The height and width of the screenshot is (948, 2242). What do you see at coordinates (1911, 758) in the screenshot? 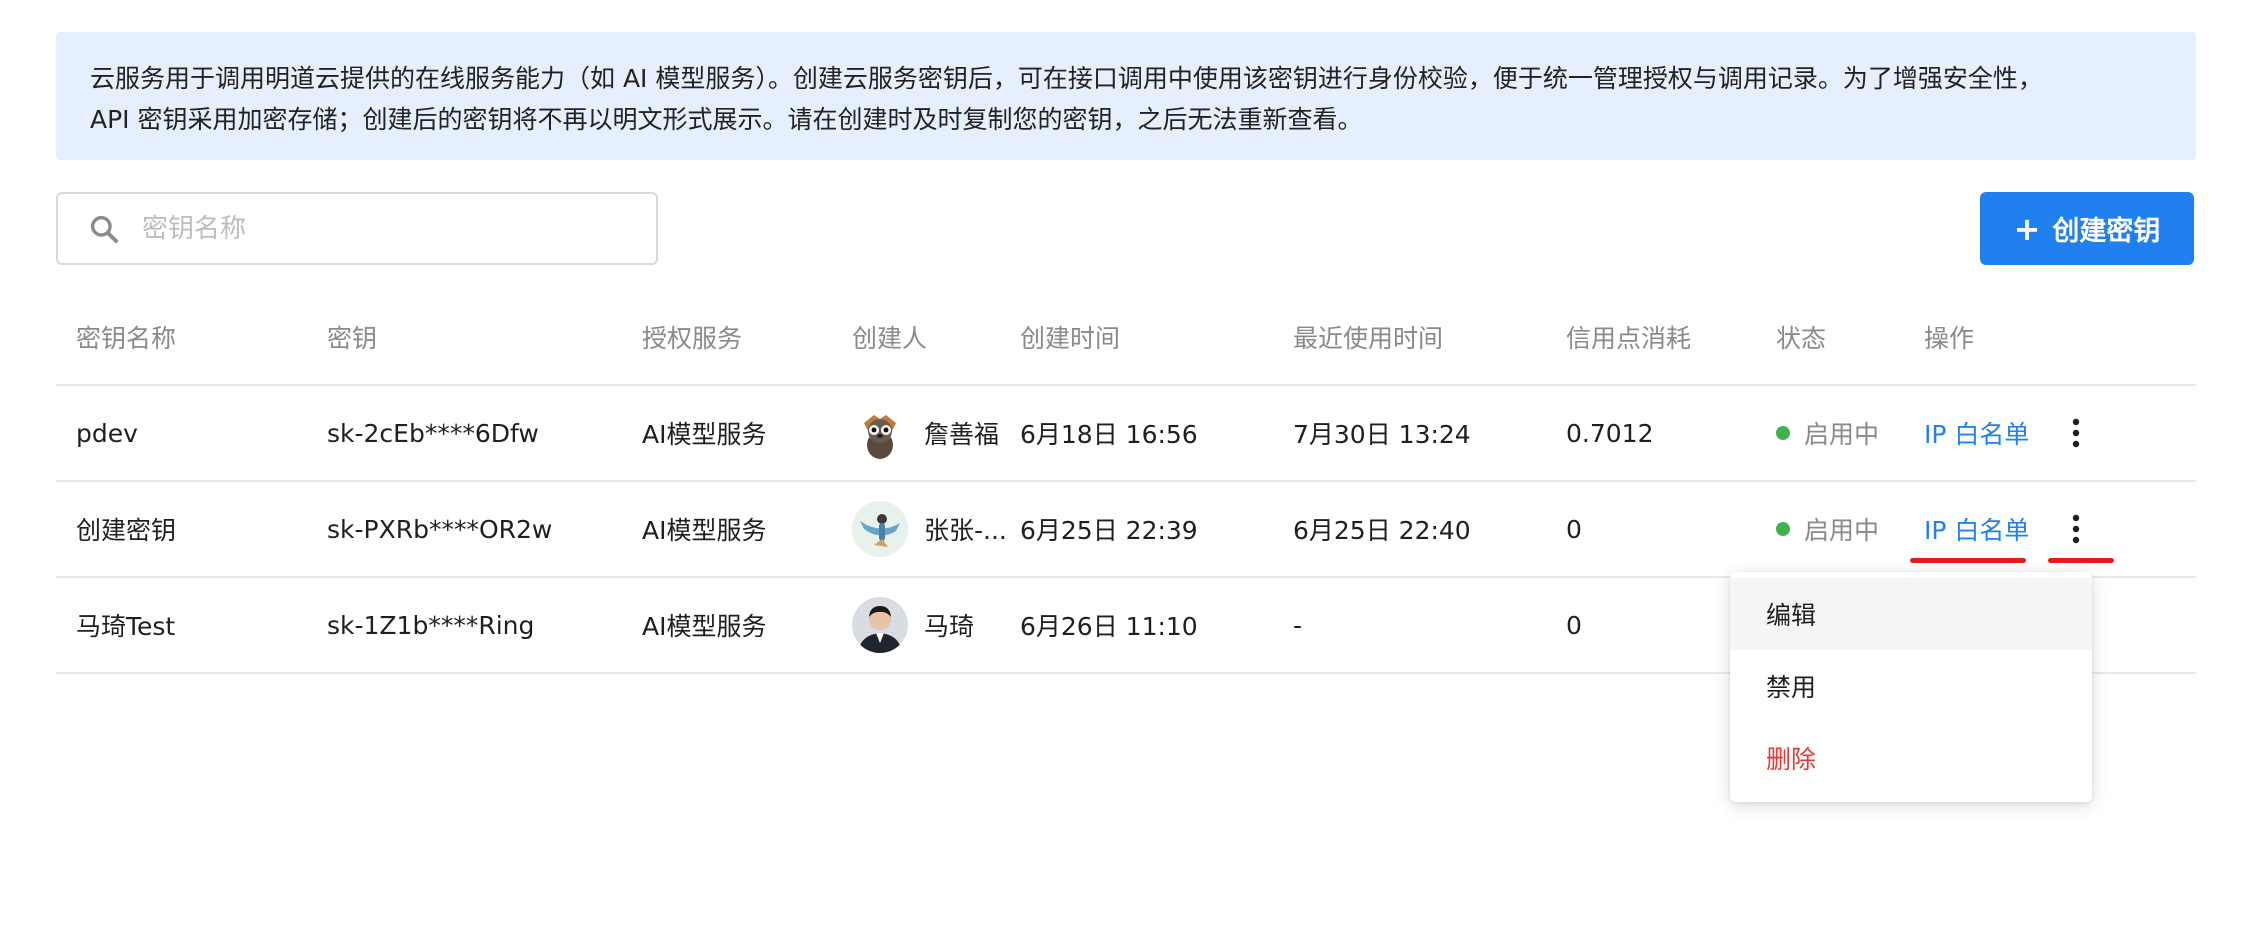
I see `menu-item-delete: 删除` at bounding box center [1911, 758].